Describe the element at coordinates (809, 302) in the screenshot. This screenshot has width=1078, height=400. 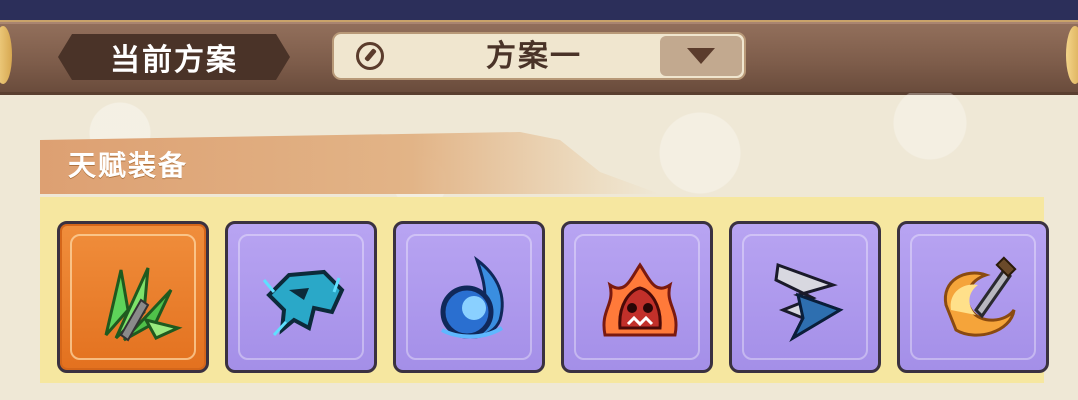
I see `zigzag-lightning-icon` at that location.